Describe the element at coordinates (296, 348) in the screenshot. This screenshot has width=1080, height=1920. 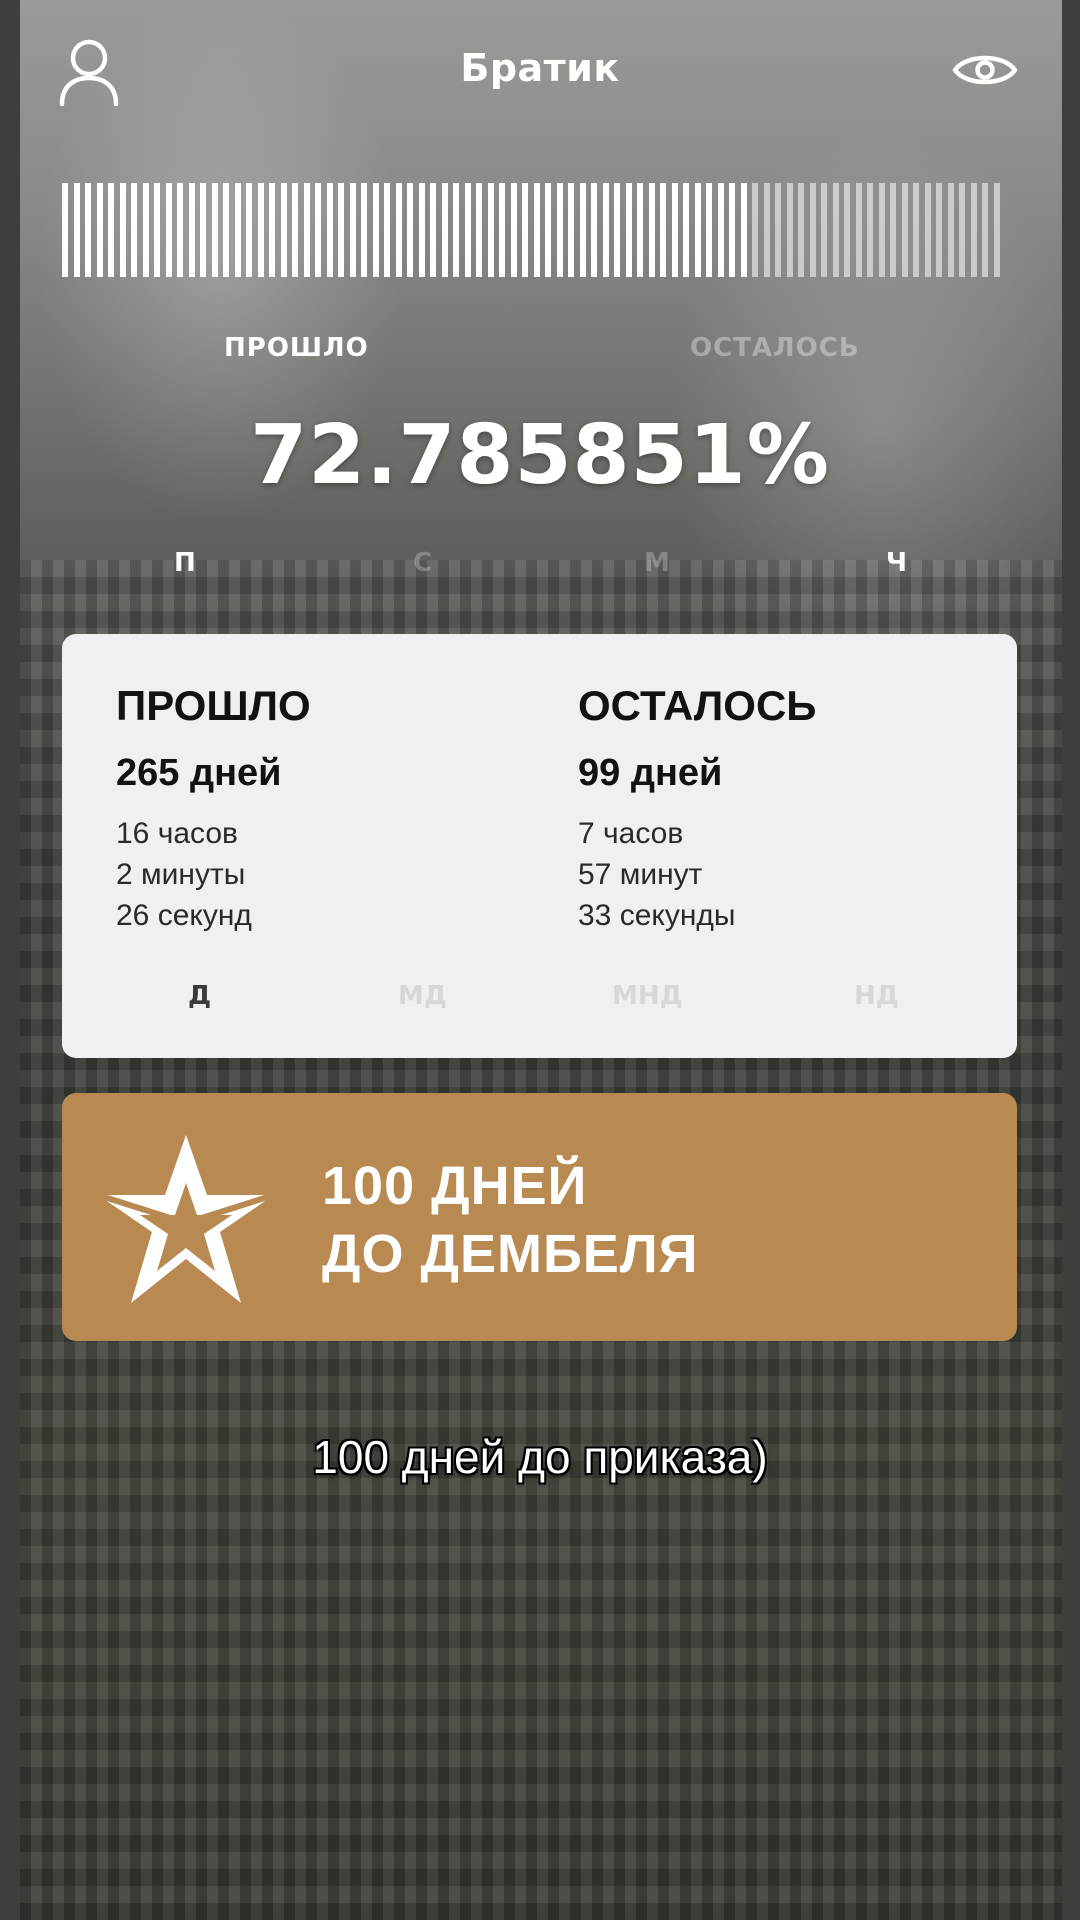
I see `passed-label: ПРОШЛО` at that location.